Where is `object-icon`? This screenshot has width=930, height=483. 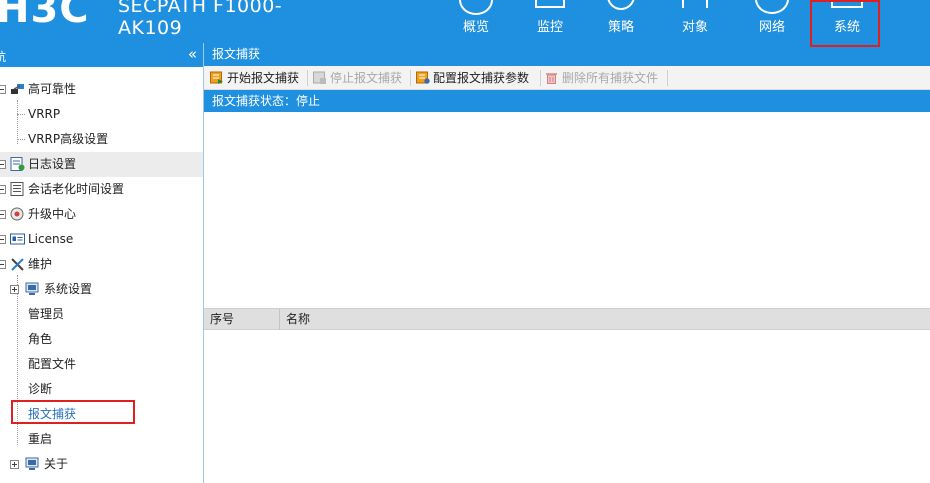 object-icon is located at coordinates (695, 4).